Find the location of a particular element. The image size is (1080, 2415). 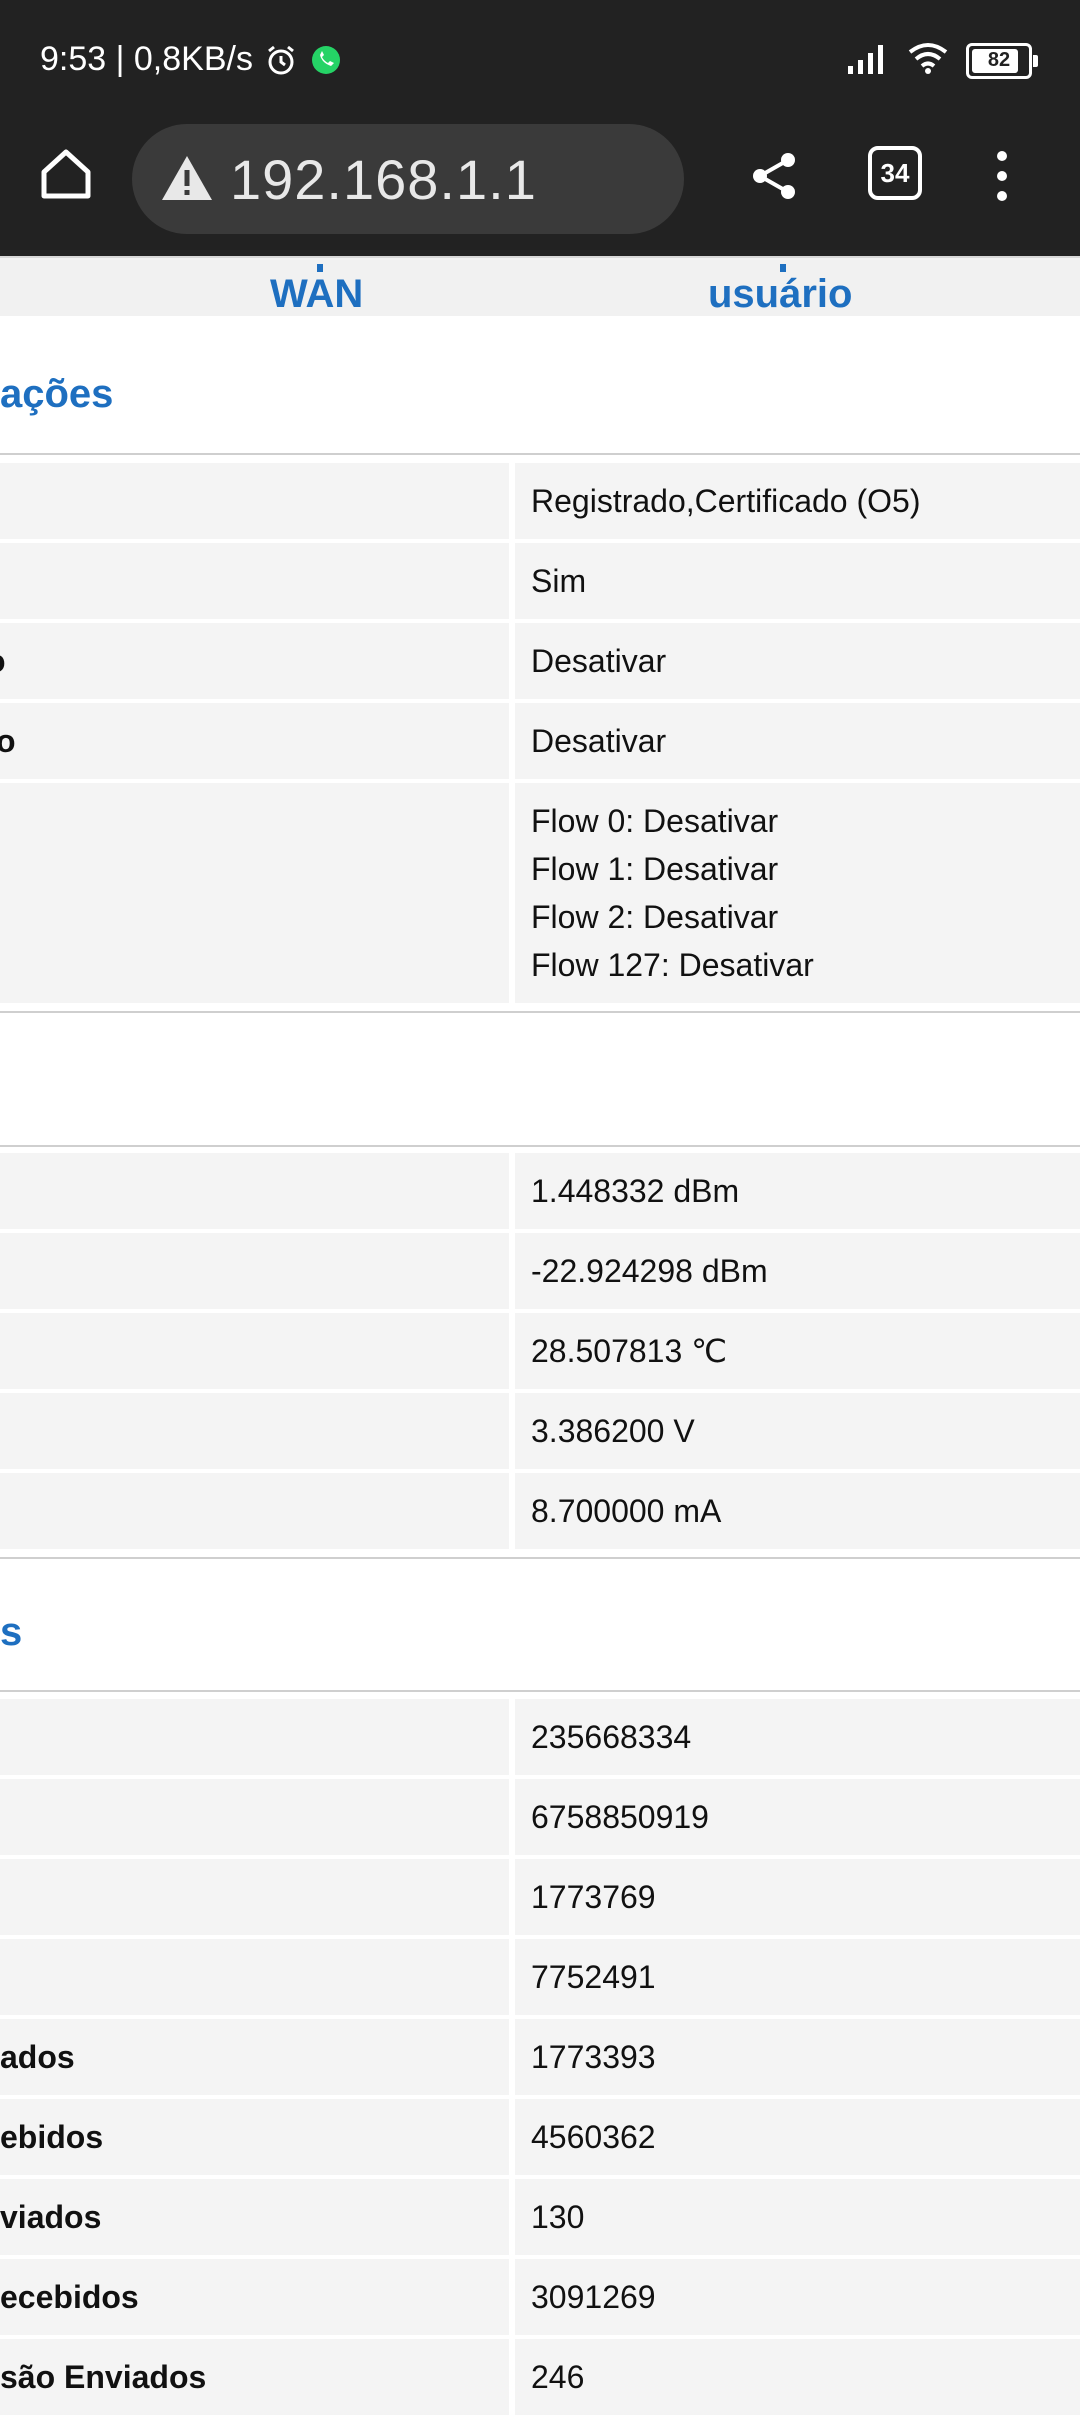

signal-icon is located at coordinates (868, 60).